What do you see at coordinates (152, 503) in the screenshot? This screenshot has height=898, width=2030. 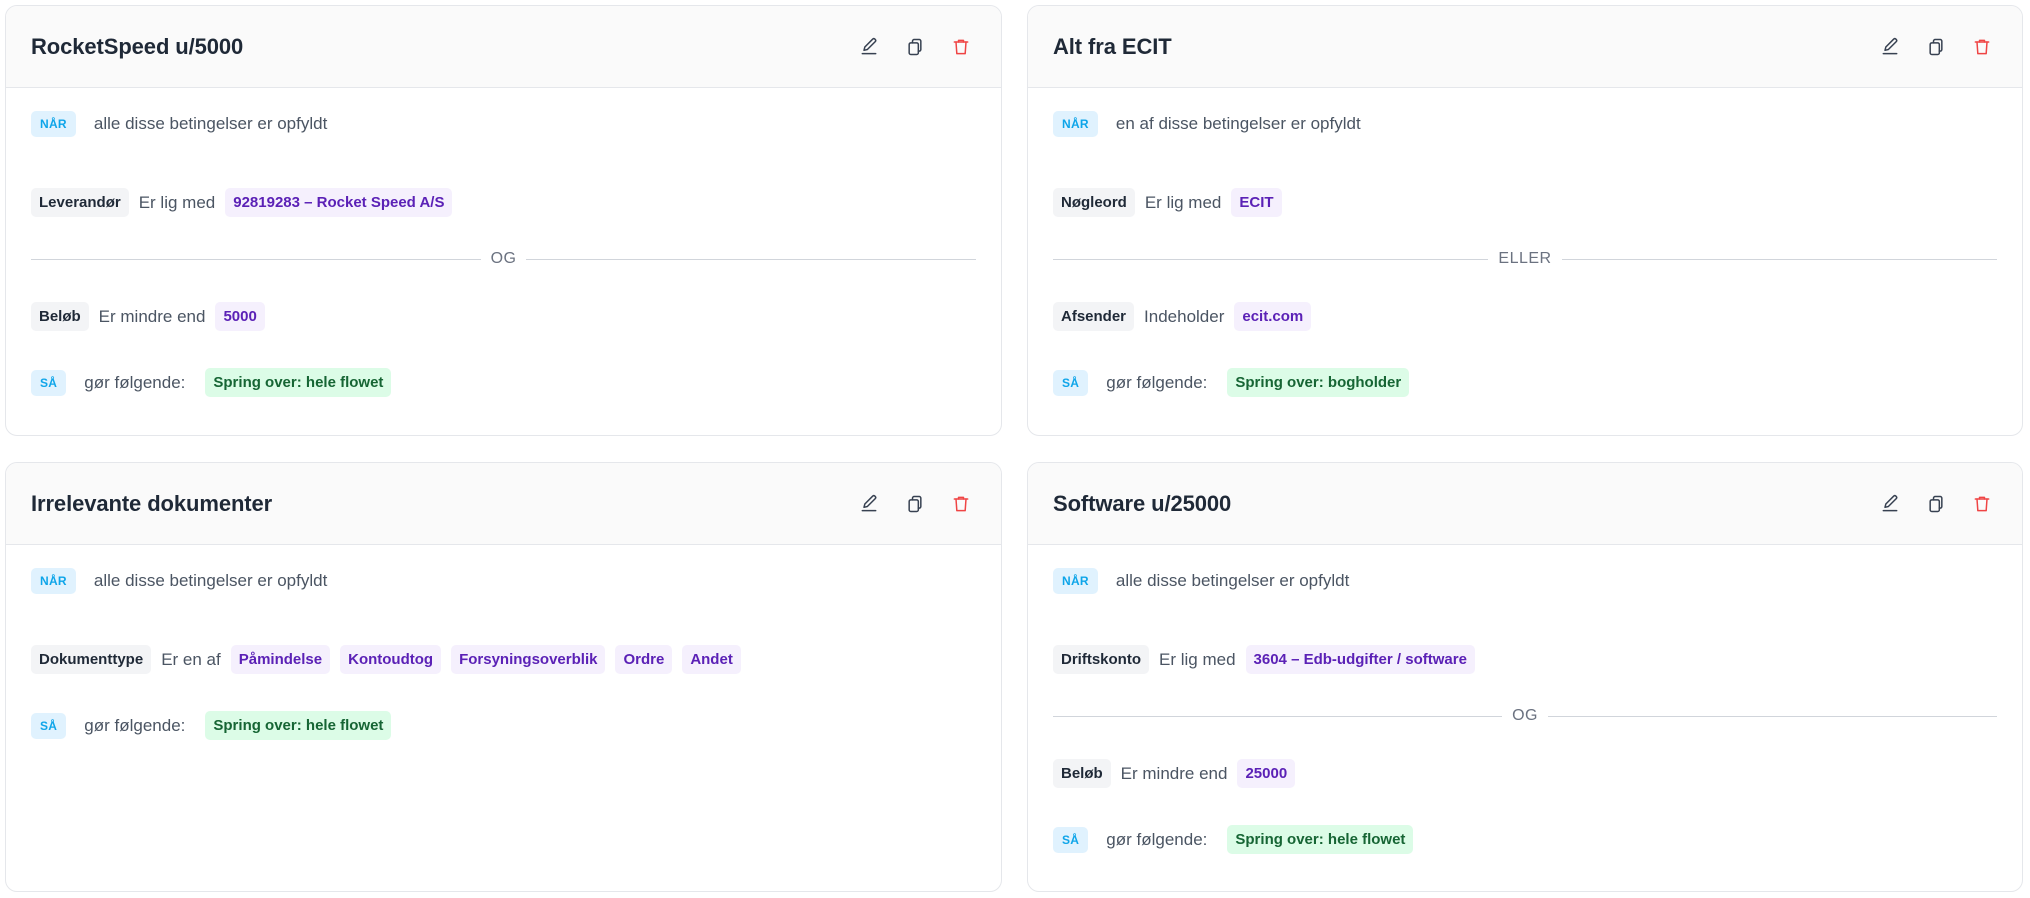 I see `rule-title: Irrelevante dokumenter` at bounding box center [152, 503].